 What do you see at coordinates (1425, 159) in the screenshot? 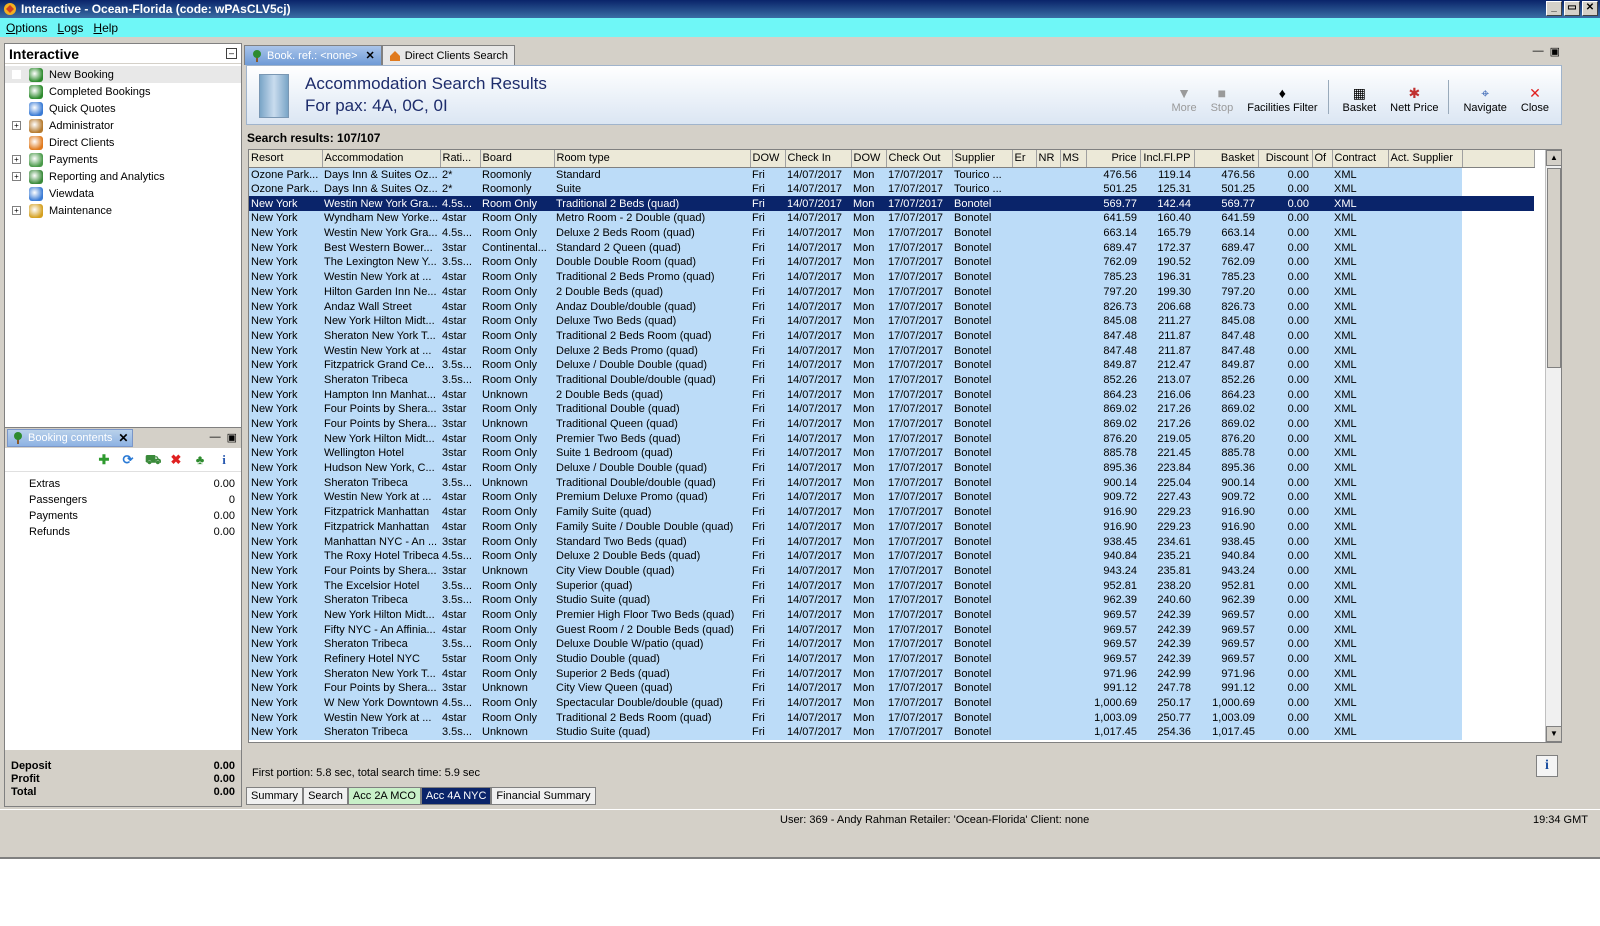
I see `column-header: Act. Supplier` at bounding box center [1425, 159].